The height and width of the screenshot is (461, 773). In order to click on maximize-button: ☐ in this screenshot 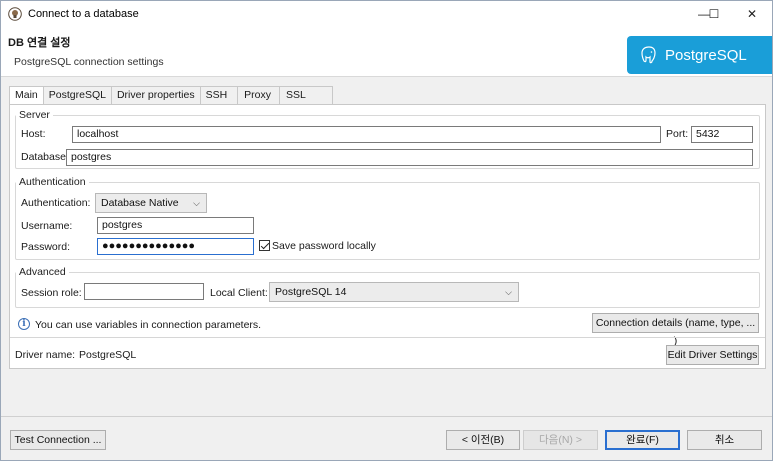, I will do `click(714, 14)`.